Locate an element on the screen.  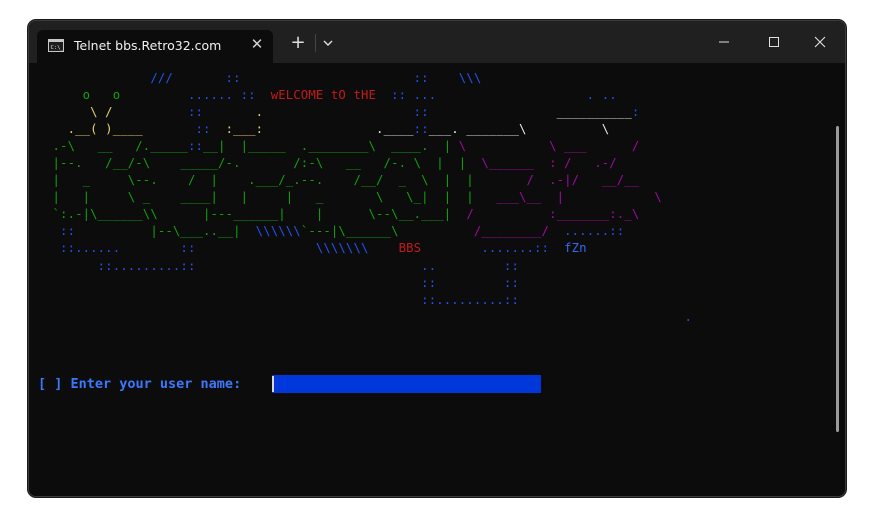
new-tab-button: + is located at coordinates (298, 43).